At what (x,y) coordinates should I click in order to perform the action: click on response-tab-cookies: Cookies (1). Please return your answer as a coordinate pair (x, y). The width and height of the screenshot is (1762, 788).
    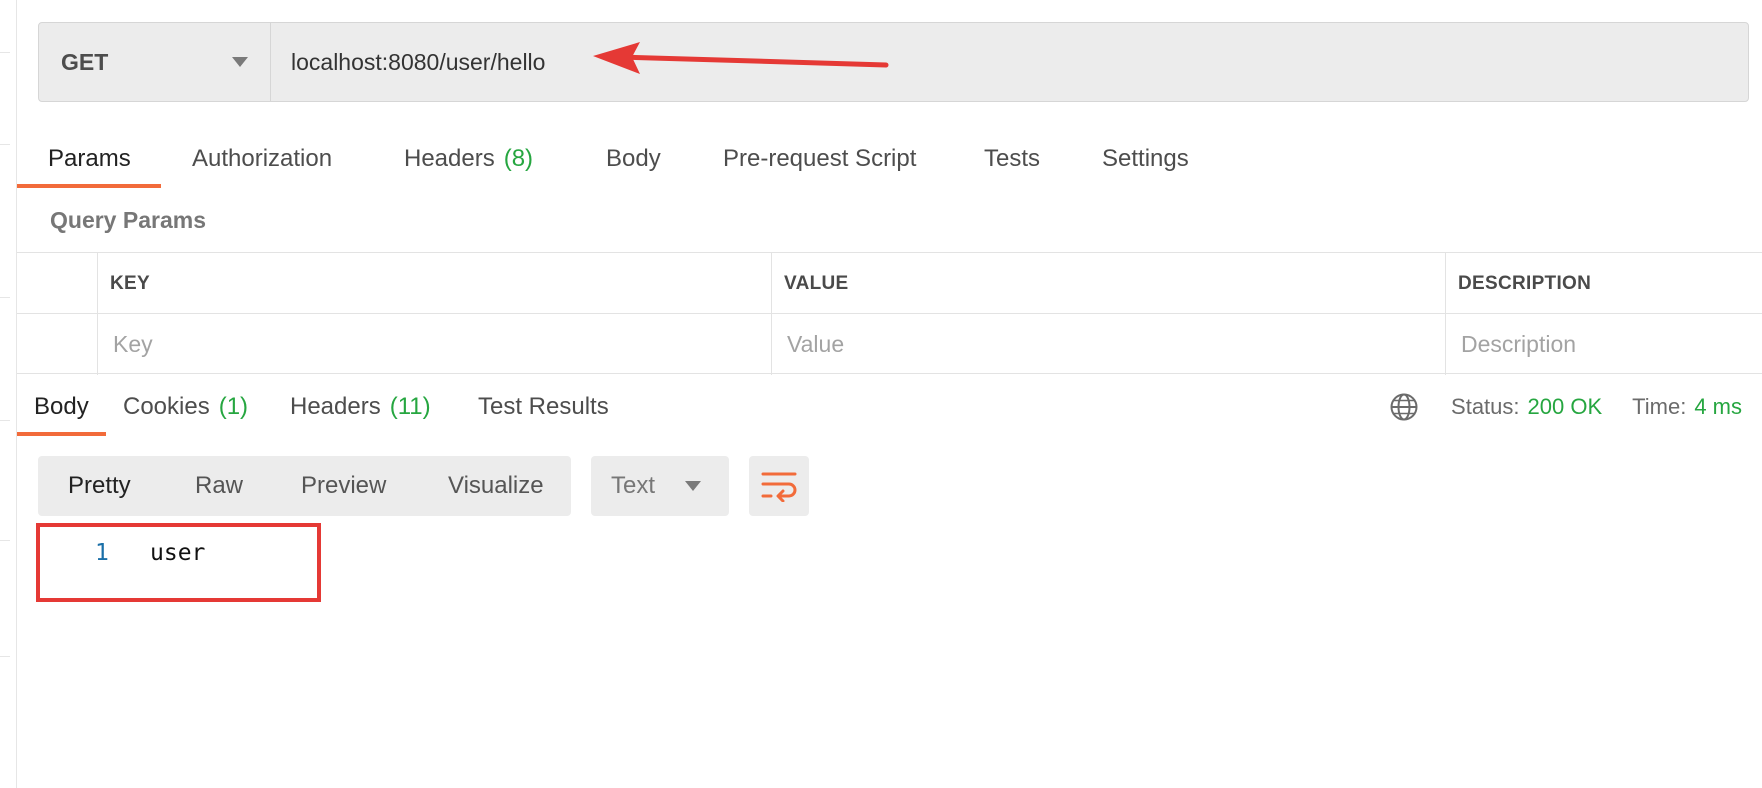
    Looking at the image, I should click on (185, 407).